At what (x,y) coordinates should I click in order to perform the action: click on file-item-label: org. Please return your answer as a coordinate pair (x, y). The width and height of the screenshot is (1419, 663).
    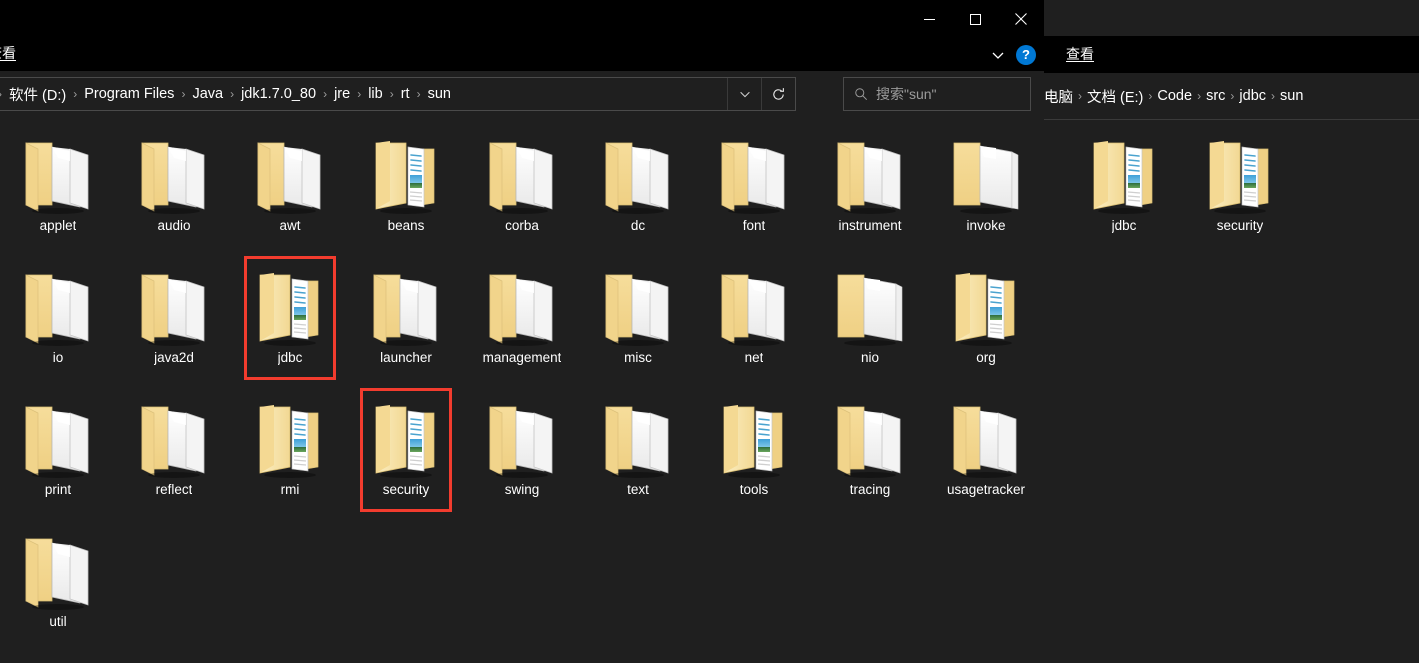
    Looking at the image, I should click on (986, 357).